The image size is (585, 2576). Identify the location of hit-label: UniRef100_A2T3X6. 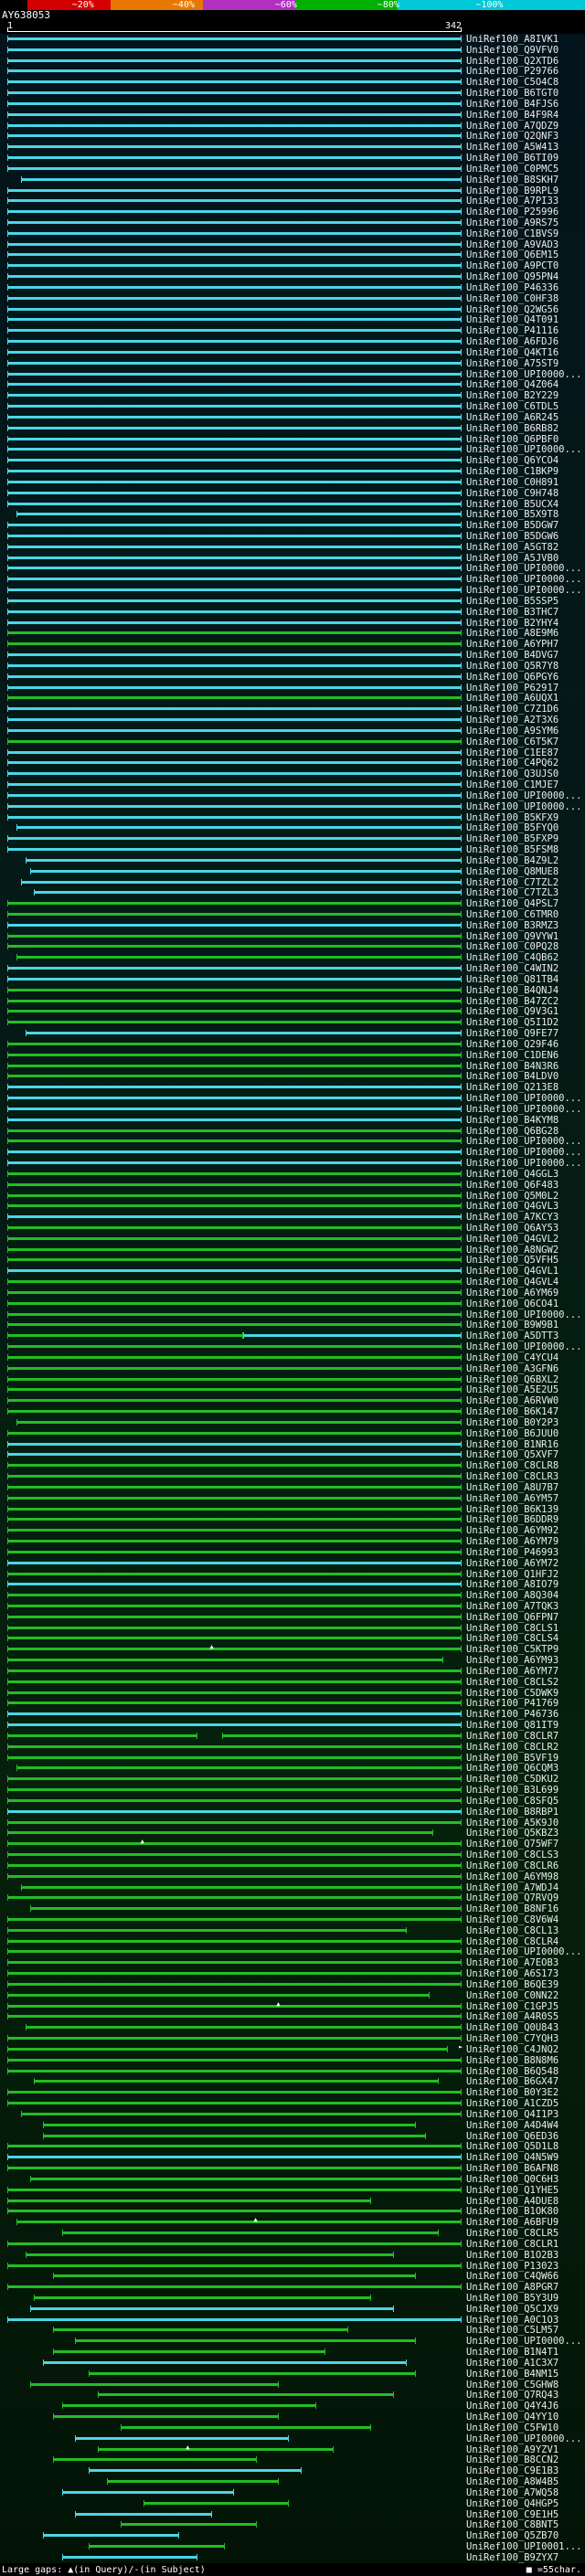
(512, 721).